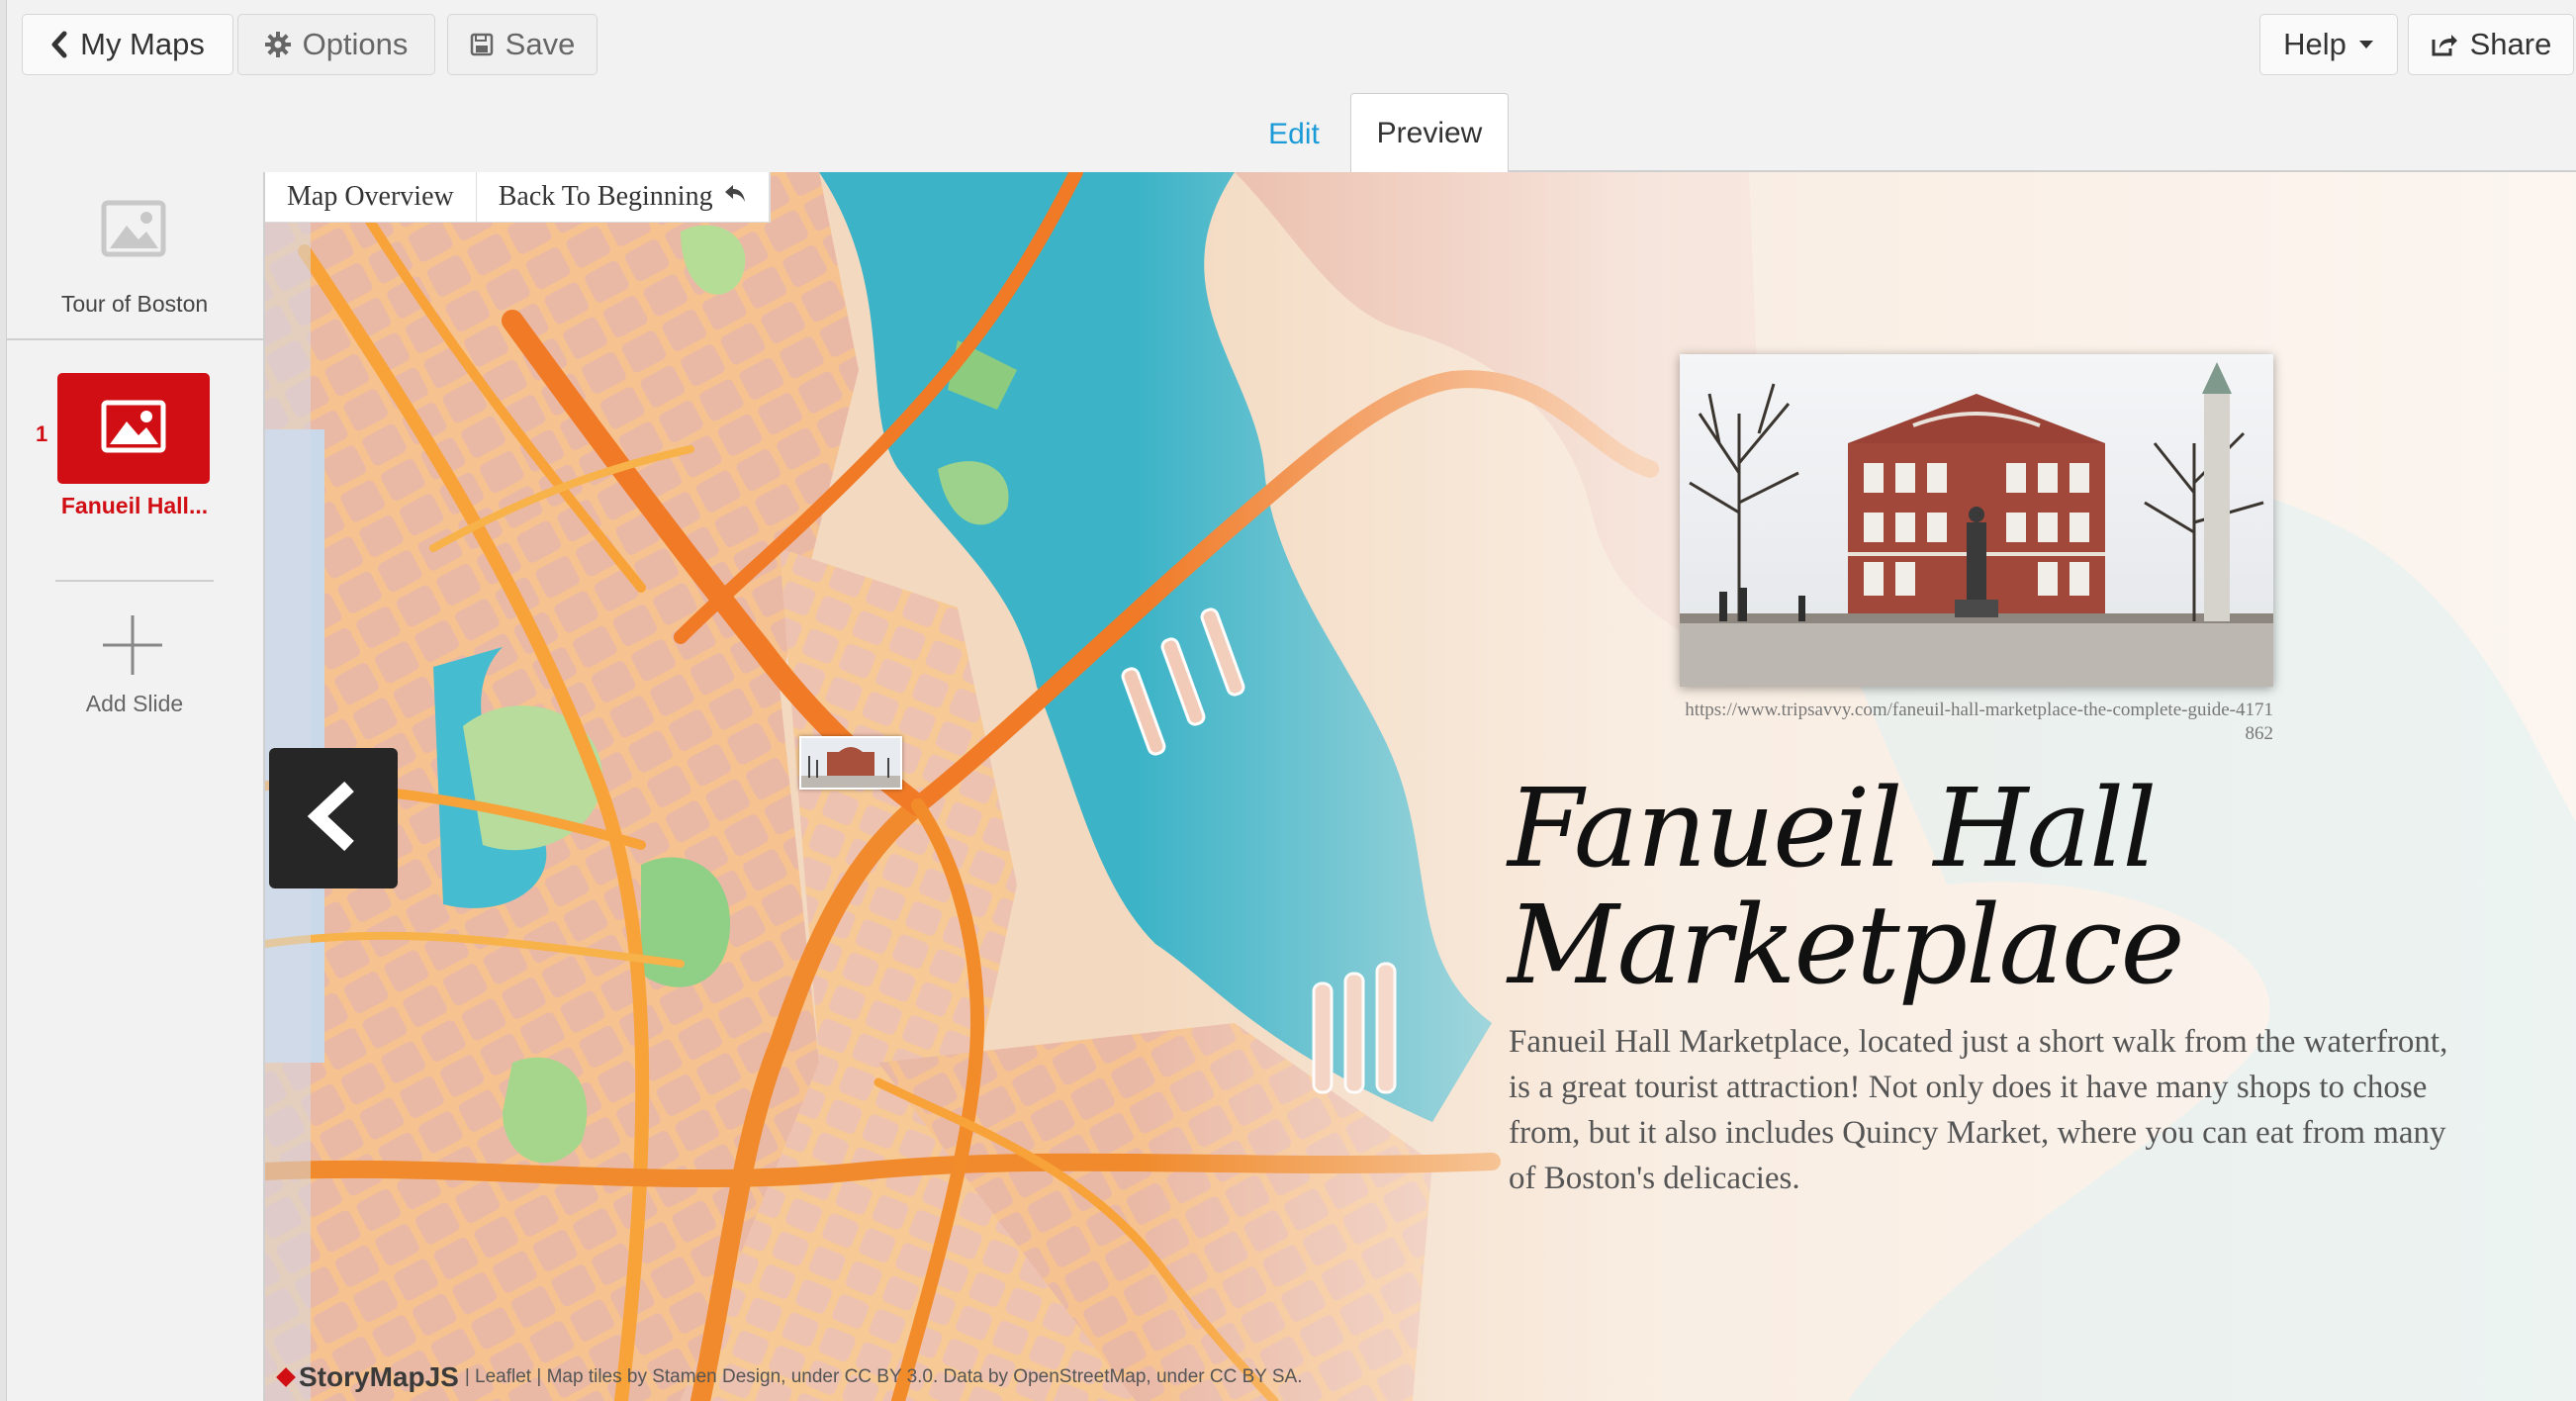 The image size is (2576, 1401). I want to click on marker-photo-icon, so click(851, 763).